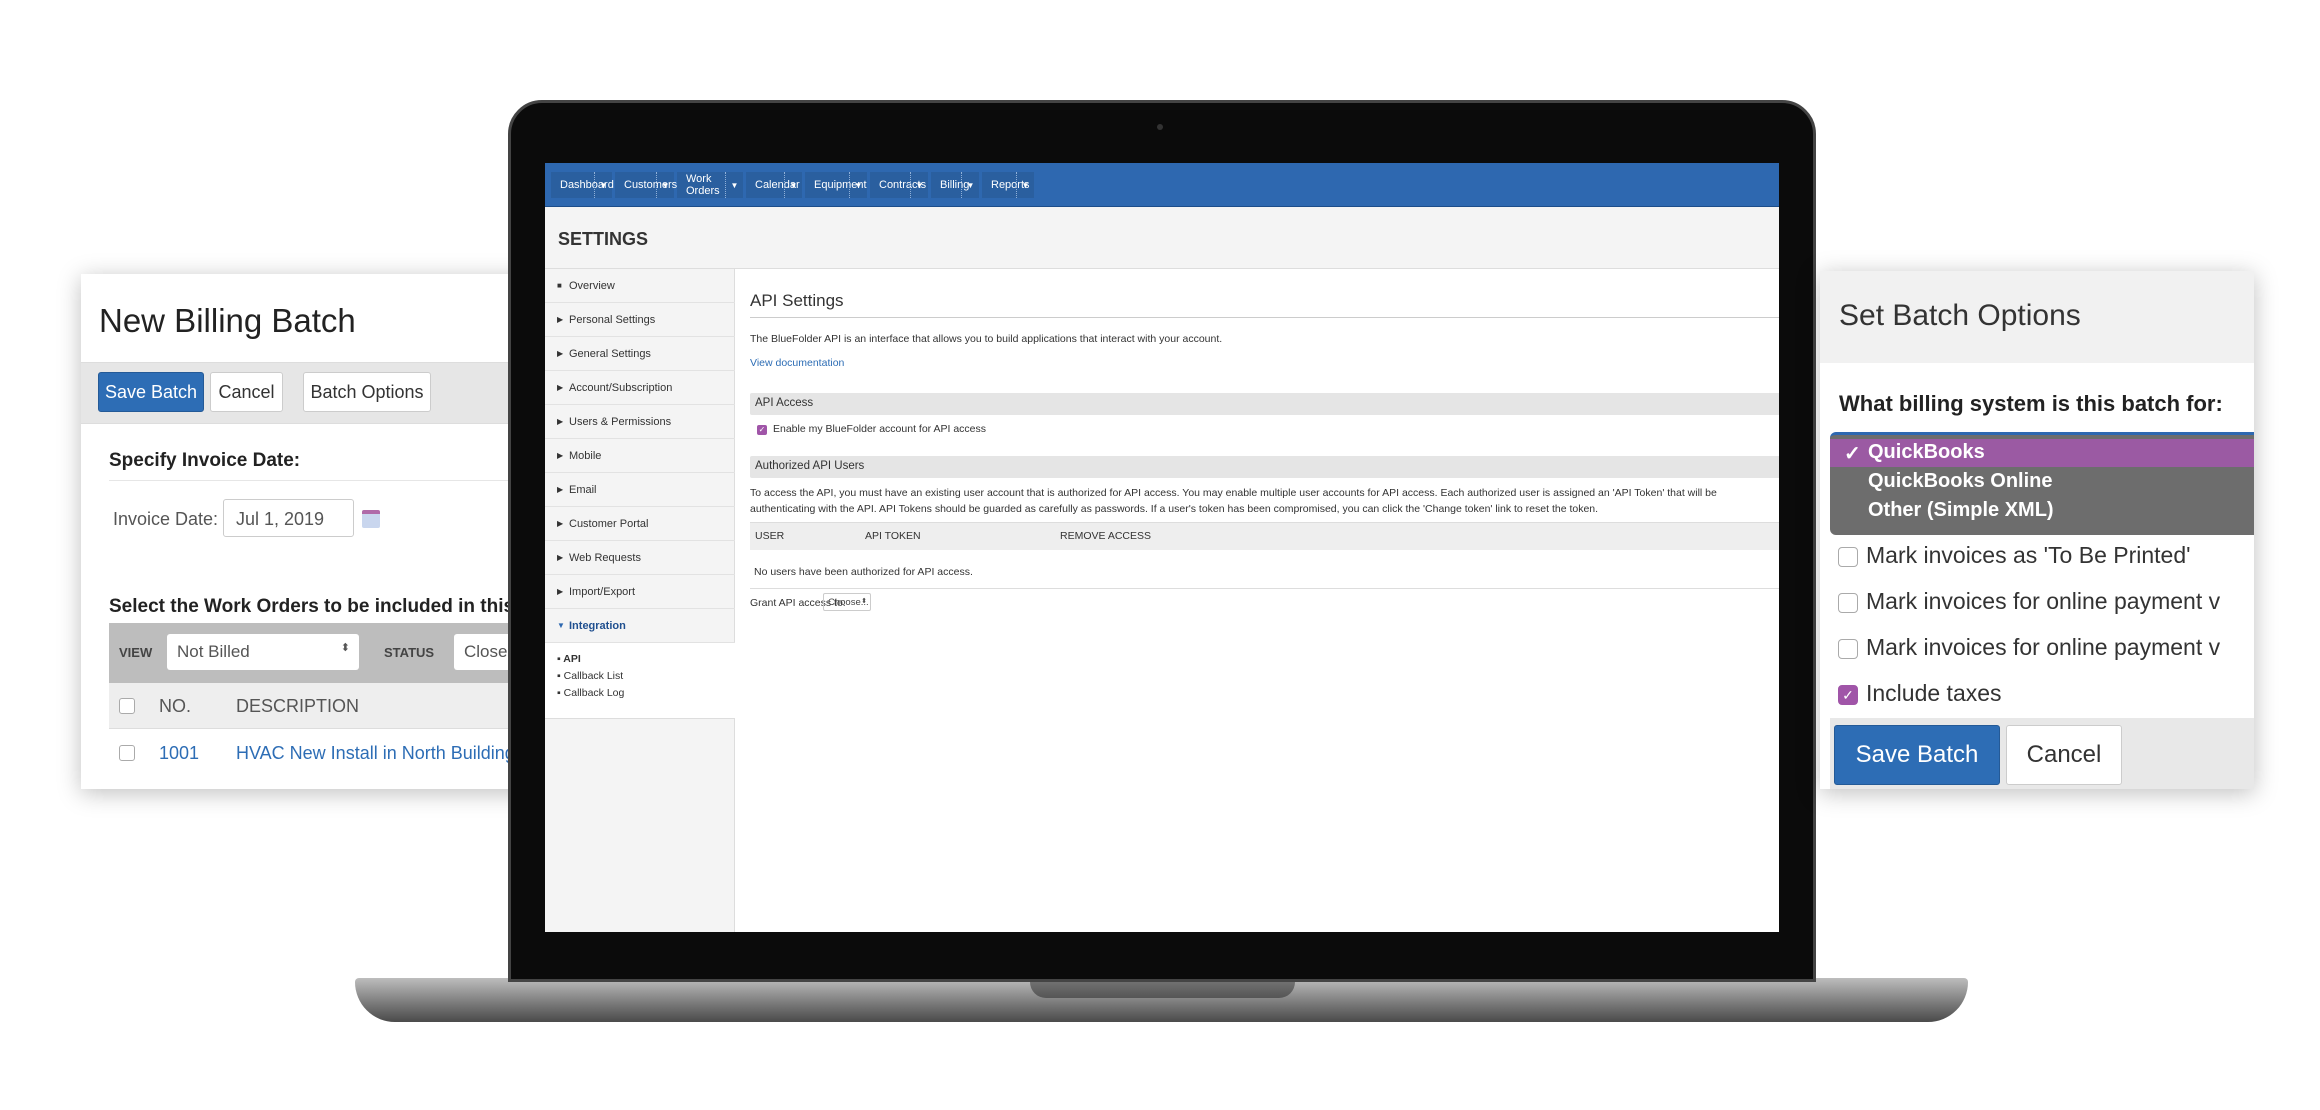 Image resolution: width=2320 pixels, height=1110 pixels. I want to click on nav-contracts: Contracts ▼, so click(899, 185).